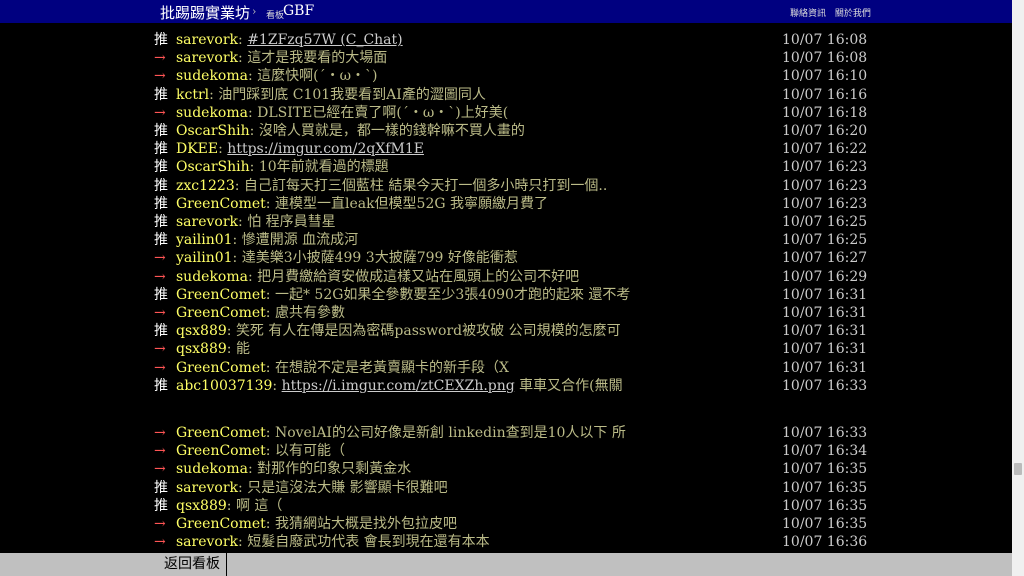 This screenshot has width=1024, height=576. I want to click on push-content: 以有可能（, so click(309, 451).